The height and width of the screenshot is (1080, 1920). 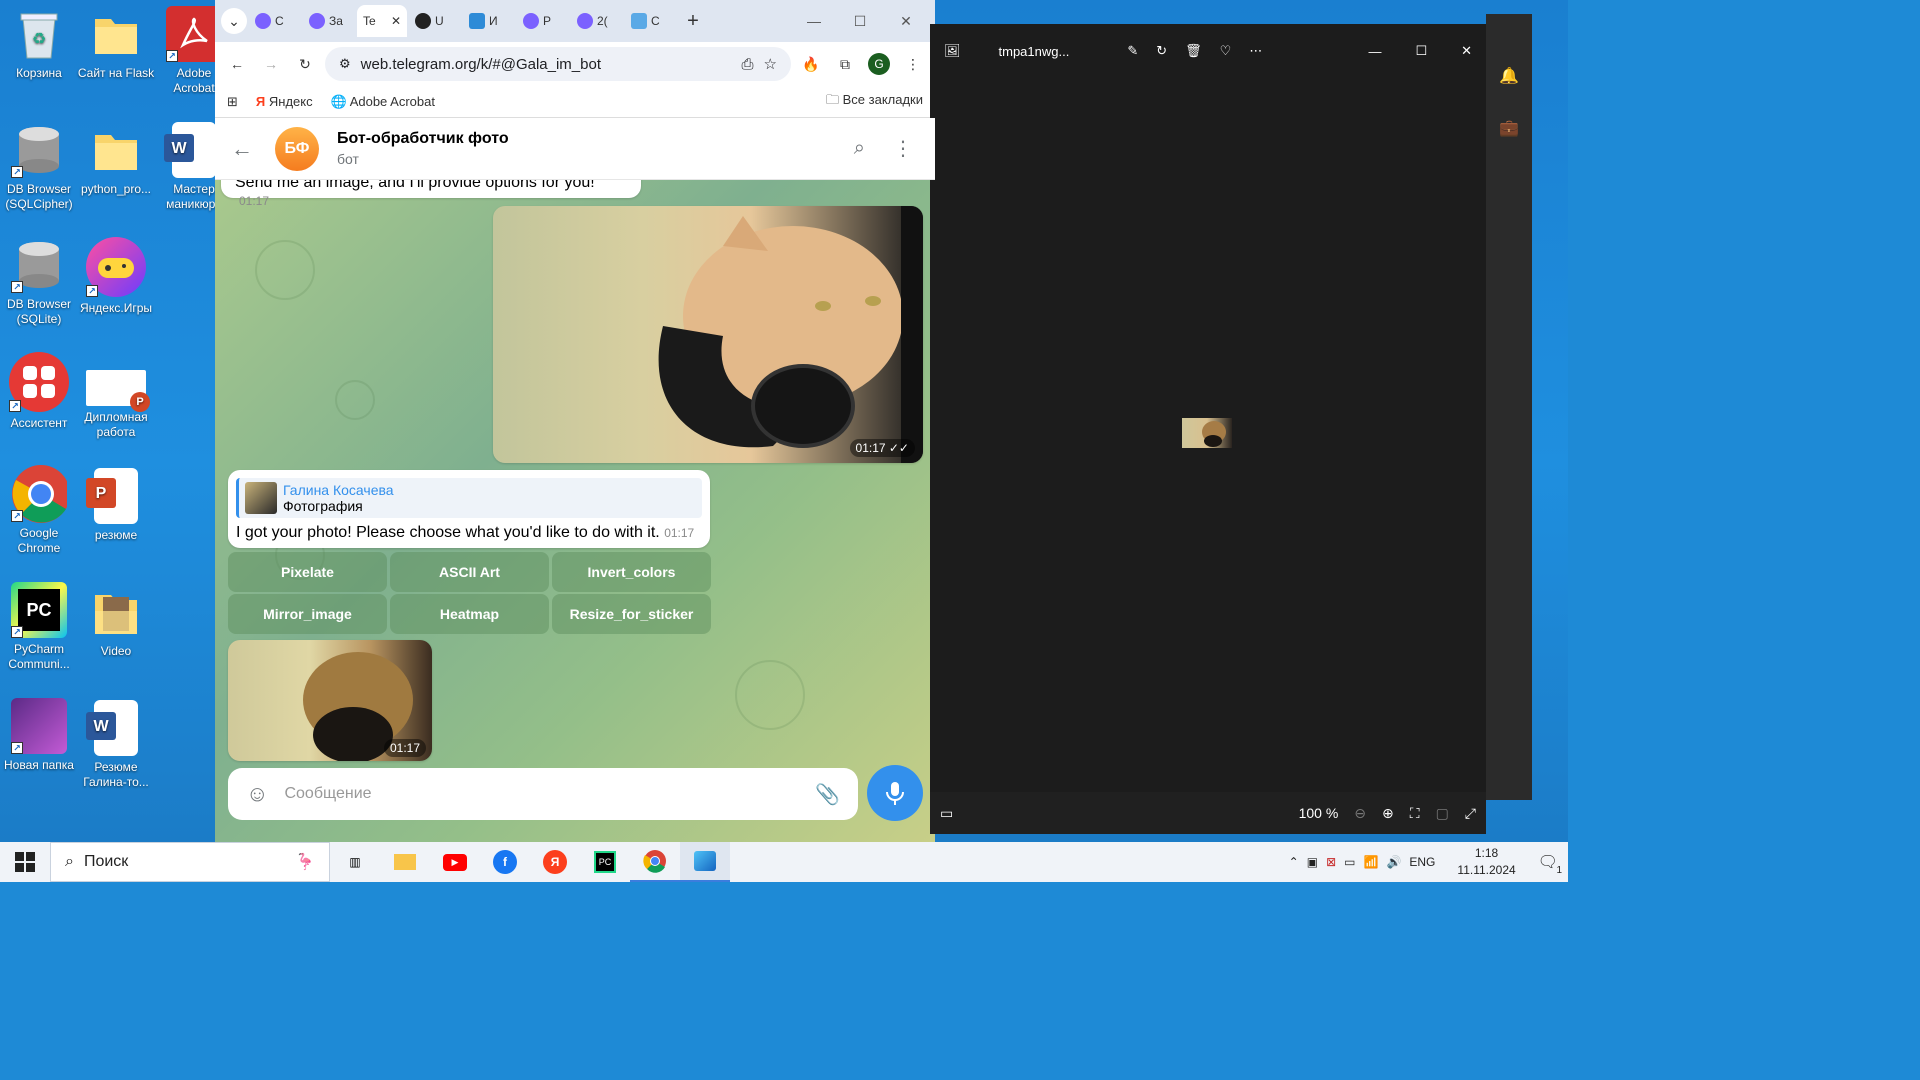 What do you see at coordinates (116, 621) in the screenshot?
I see `desktop-icon-video: Video` at bounding box center [116, 621].